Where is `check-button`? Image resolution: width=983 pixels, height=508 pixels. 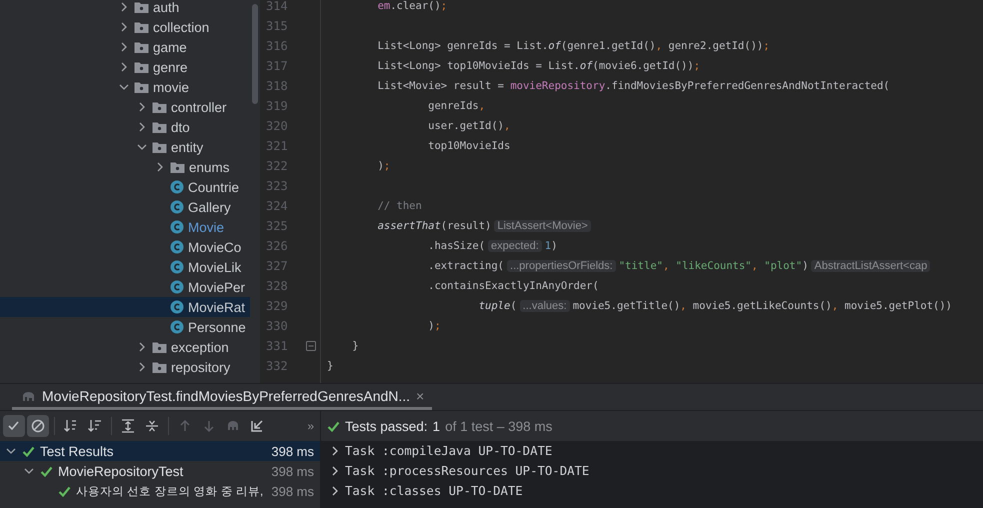
check-button is located at coordinates (14, 426).